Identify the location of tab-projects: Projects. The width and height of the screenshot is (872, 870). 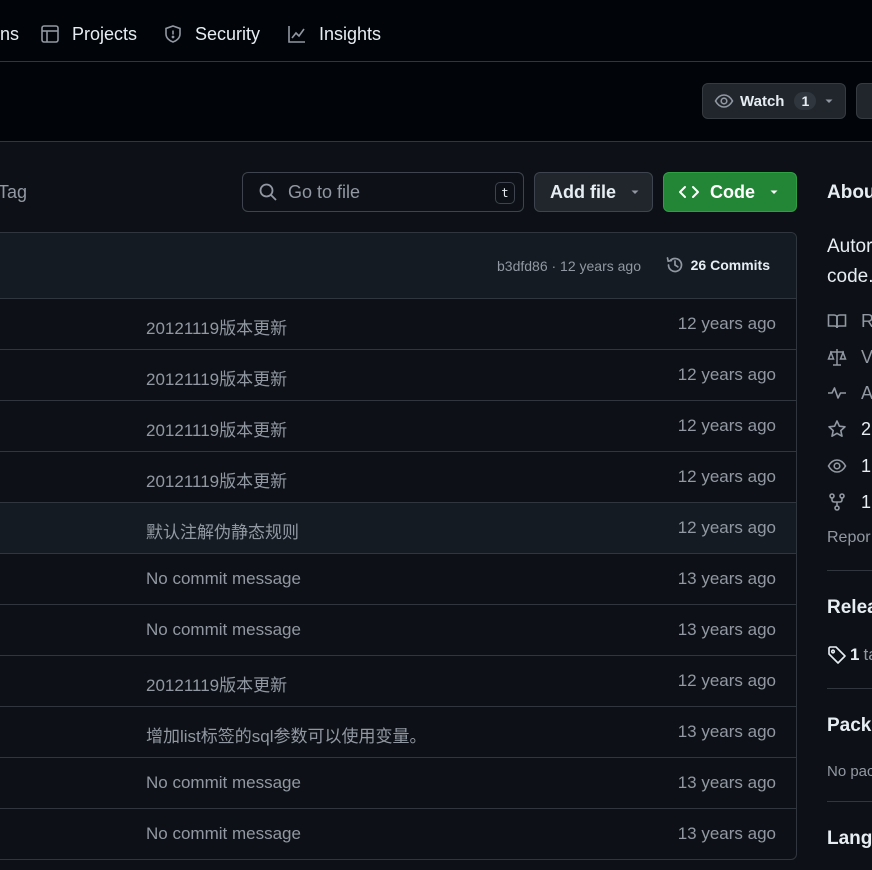
(88, 34).